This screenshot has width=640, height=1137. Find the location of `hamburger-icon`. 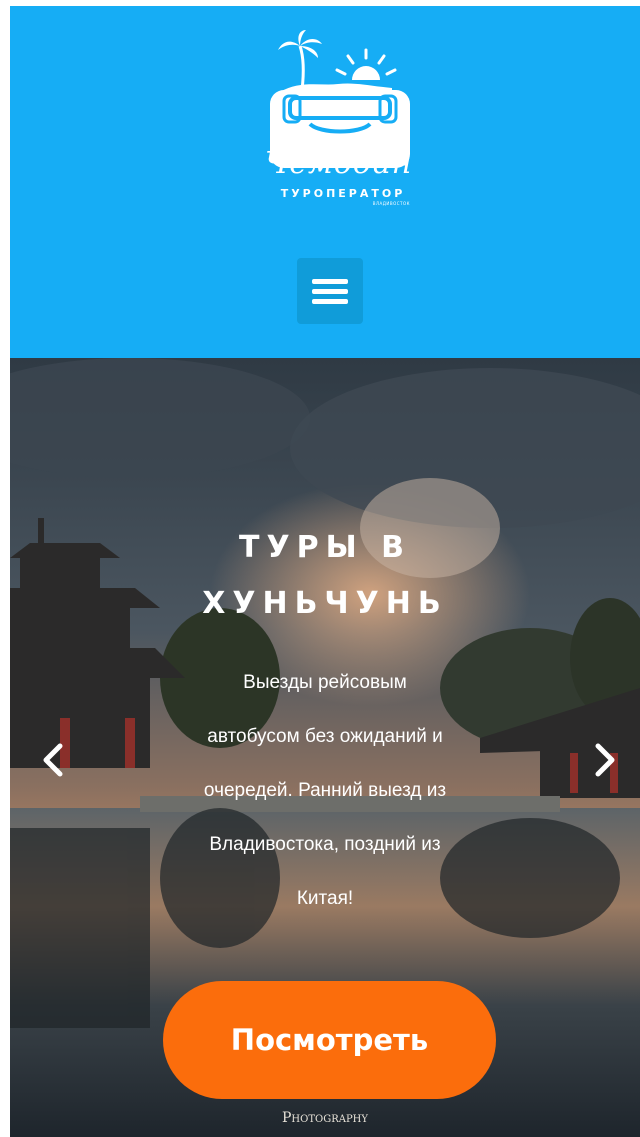

hamburger-icon is located at coordinates (330, 291).